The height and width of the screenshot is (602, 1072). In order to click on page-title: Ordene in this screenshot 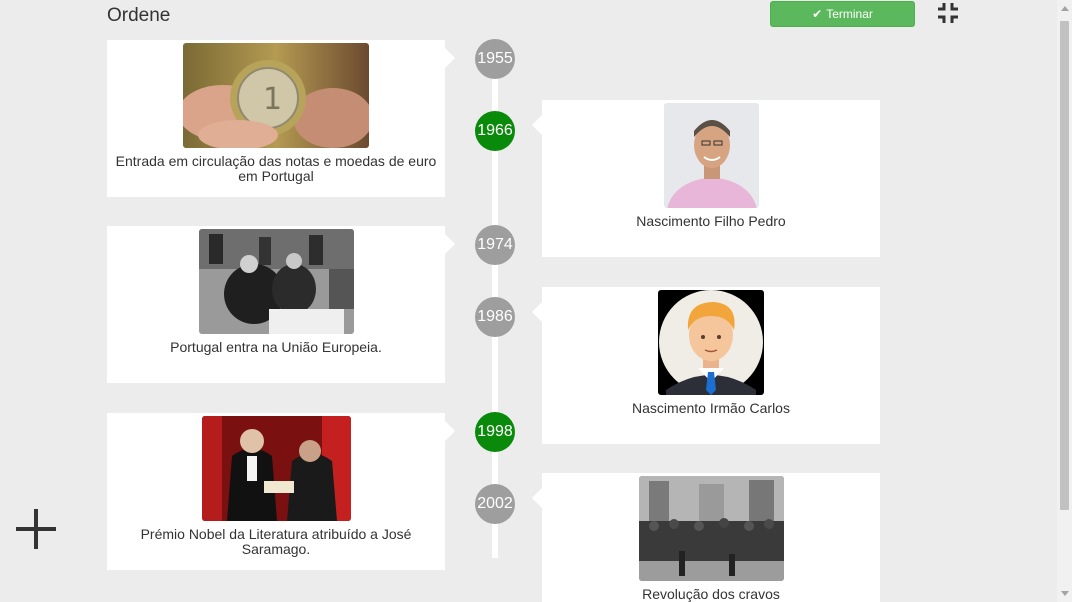, I will do `click(139, 15)`.